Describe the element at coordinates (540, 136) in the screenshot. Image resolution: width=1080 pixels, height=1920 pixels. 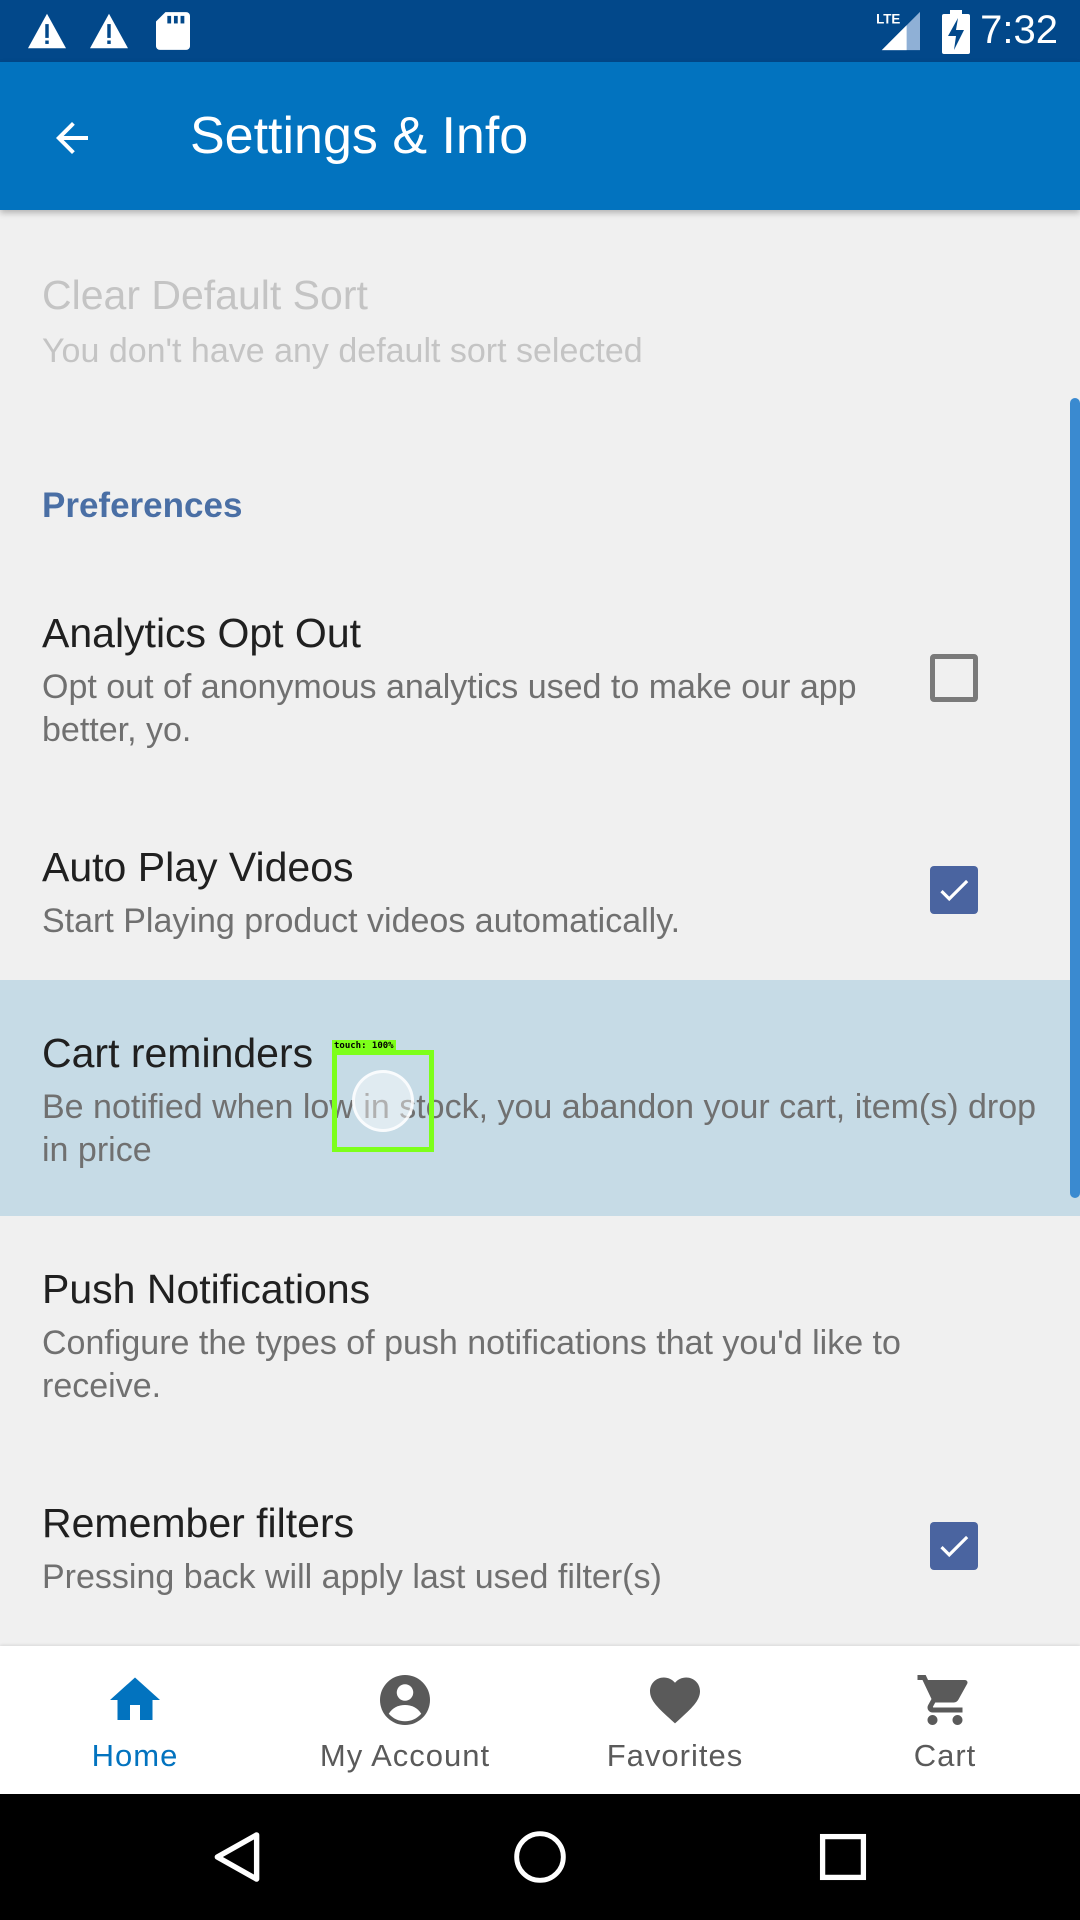
I see `app-bar: Settings & Info` at that location.